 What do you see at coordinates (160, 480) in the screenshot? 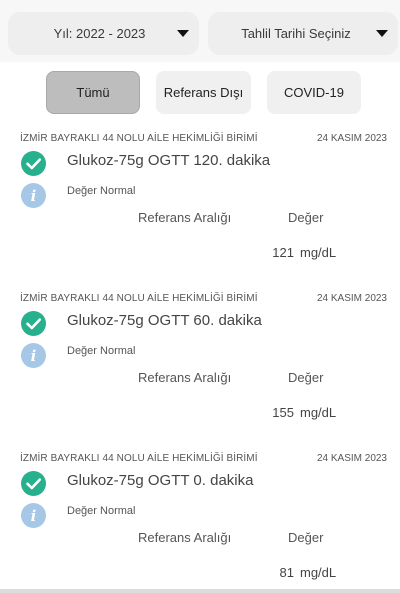
I see `test-name: Glukoz-75g OGTT 0. dakika` at bounding box center [160, 480].